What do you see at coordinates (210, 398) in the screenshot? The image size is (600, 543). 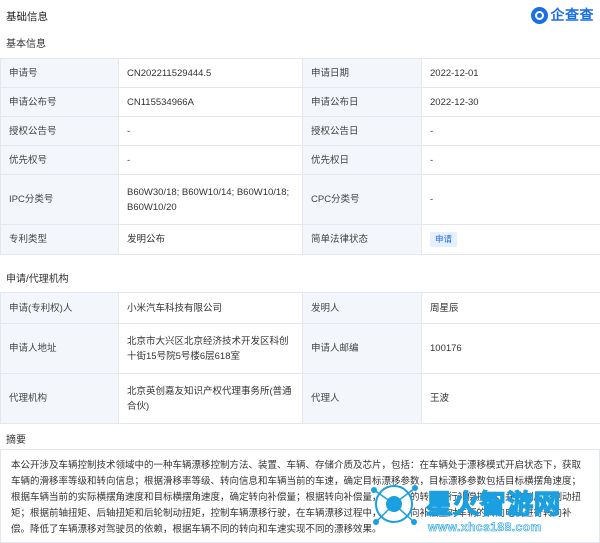 I see `agency-link: 北京英创嘉友知识产权代理事务所(普通合伙)` at bounding box center [210, 398].